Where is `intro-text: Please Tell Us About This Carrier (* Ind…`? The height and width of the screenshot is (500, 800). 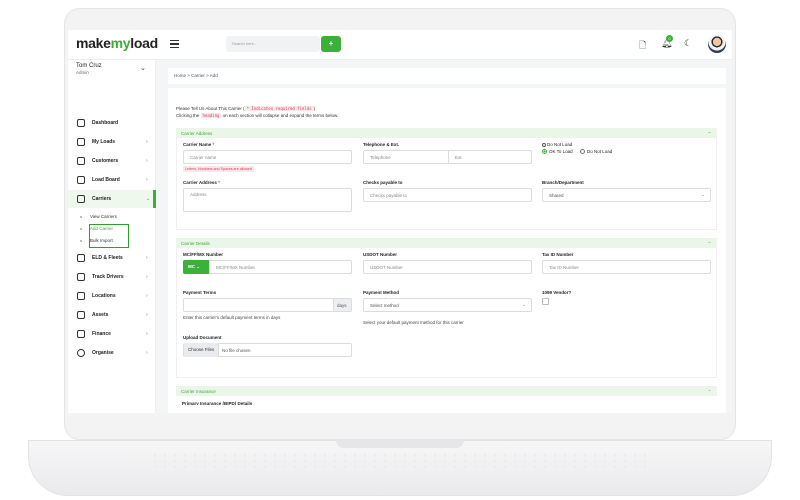 intro-text: Please Tell Us About This Carrier (* Ind… is located at coordinates (246, 108).